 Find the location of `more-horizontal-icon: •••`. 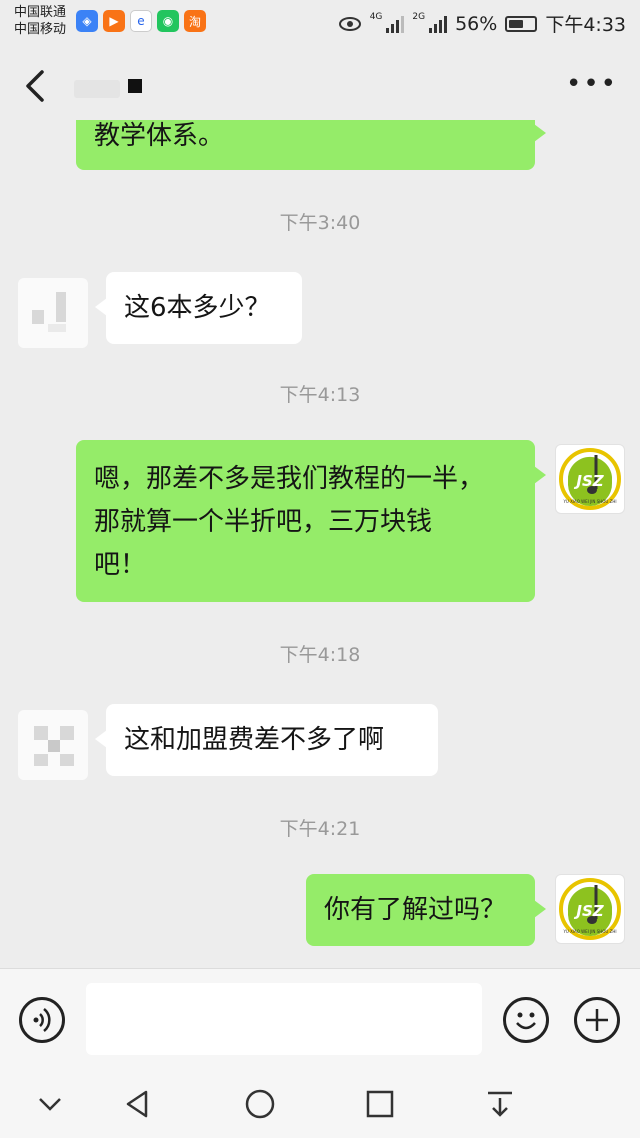

more-horizontal-icon: ••• is located at coordinates (591, 84).